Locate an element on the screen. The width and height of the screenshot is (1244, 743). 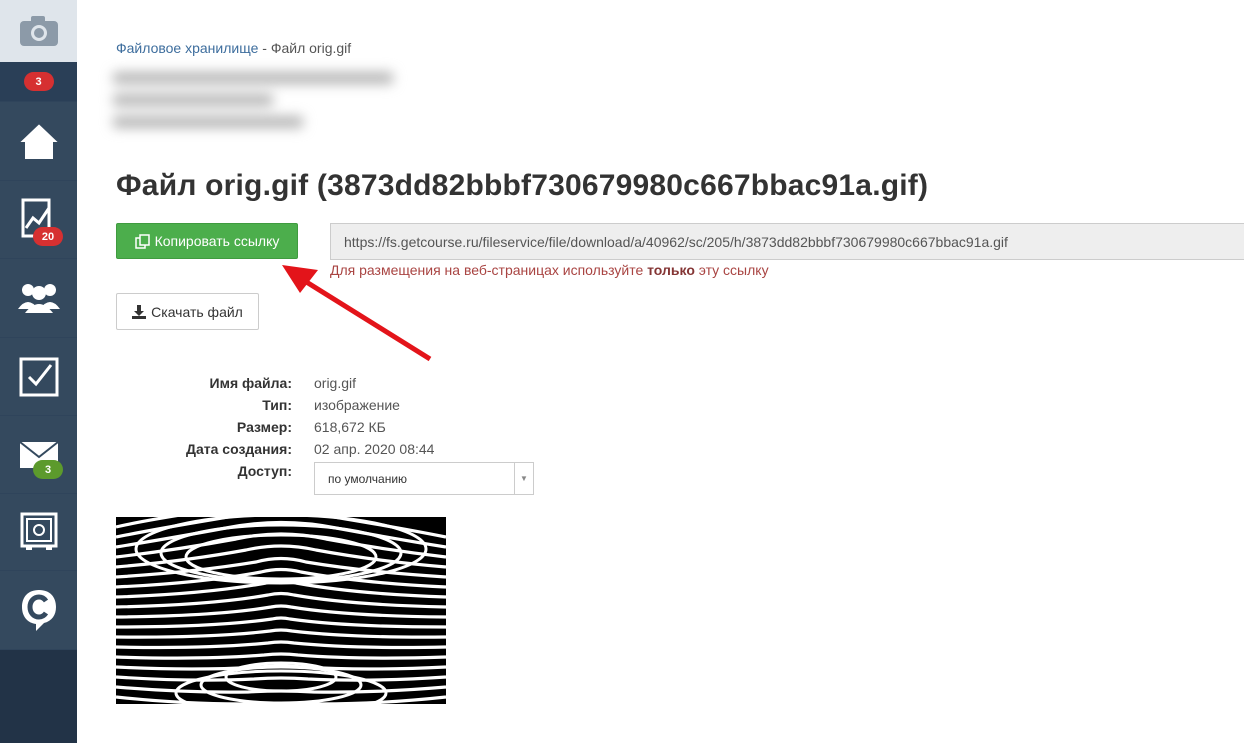
sidebar-item-camera is located at coordinates (38, 31).